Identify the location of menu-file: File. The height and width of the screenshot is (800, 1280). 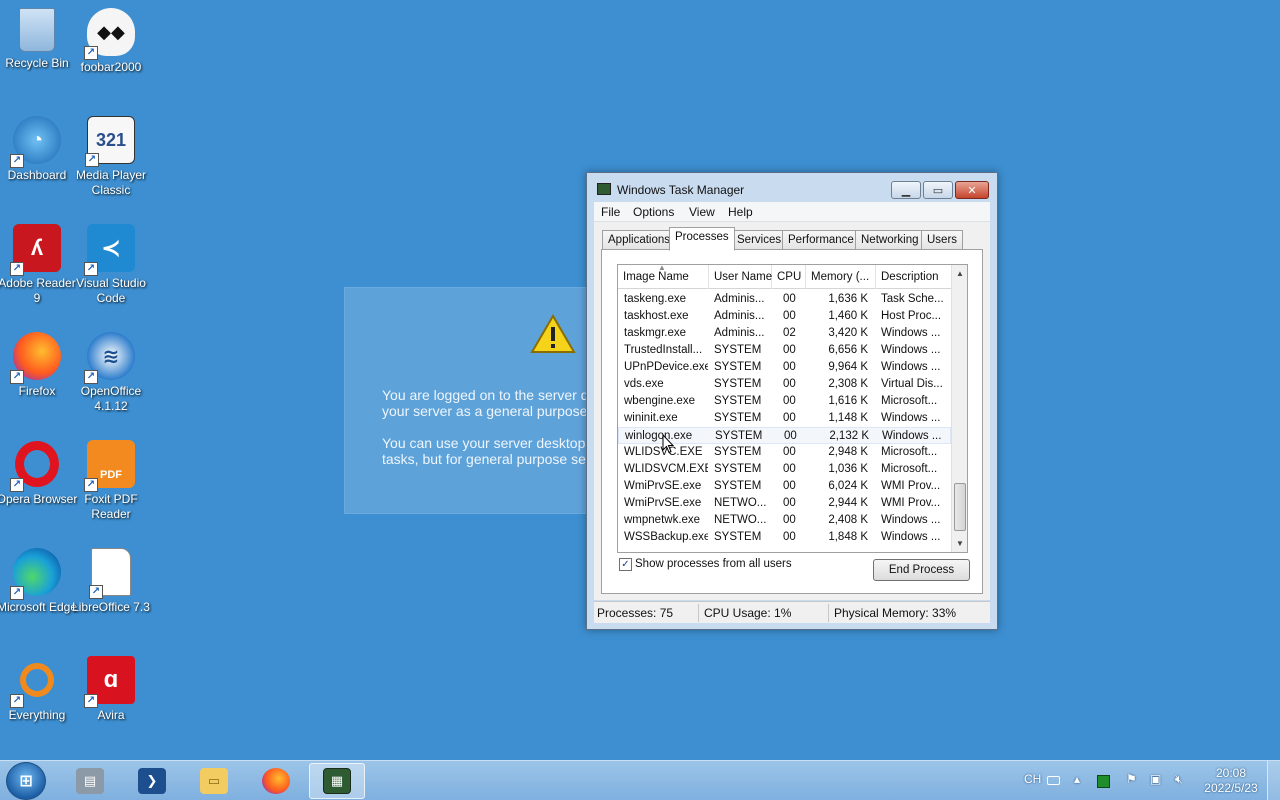
(610, 212).